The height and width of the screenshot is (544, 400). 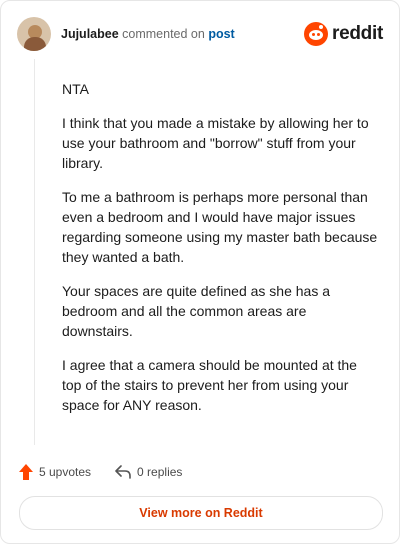 What do you see at coordinates (65, 472) in the screenshot?
I see `upvote-count: 5 upvotes` at bounding box center [65, 472].